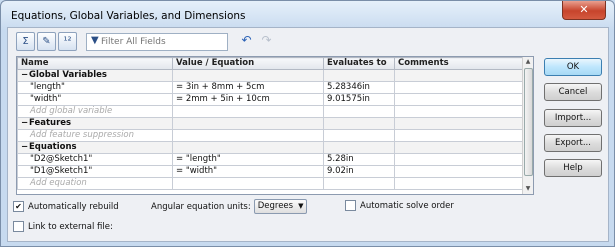  What do you see at coordinates (18, 206) in the screenshot?
I see `auto-rebuild-checkbox: ✔` at bounding box center [18, 206].